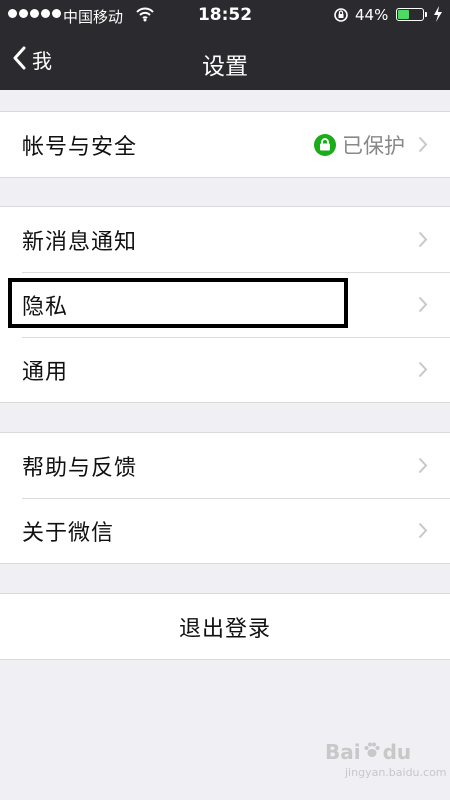 The width and height of the screenshot is (450, 800). What do you see at coordinates (225, 530) in the screenshot?
I see `about-wechat-row: 关于微信` at bounding box center [225, 530].